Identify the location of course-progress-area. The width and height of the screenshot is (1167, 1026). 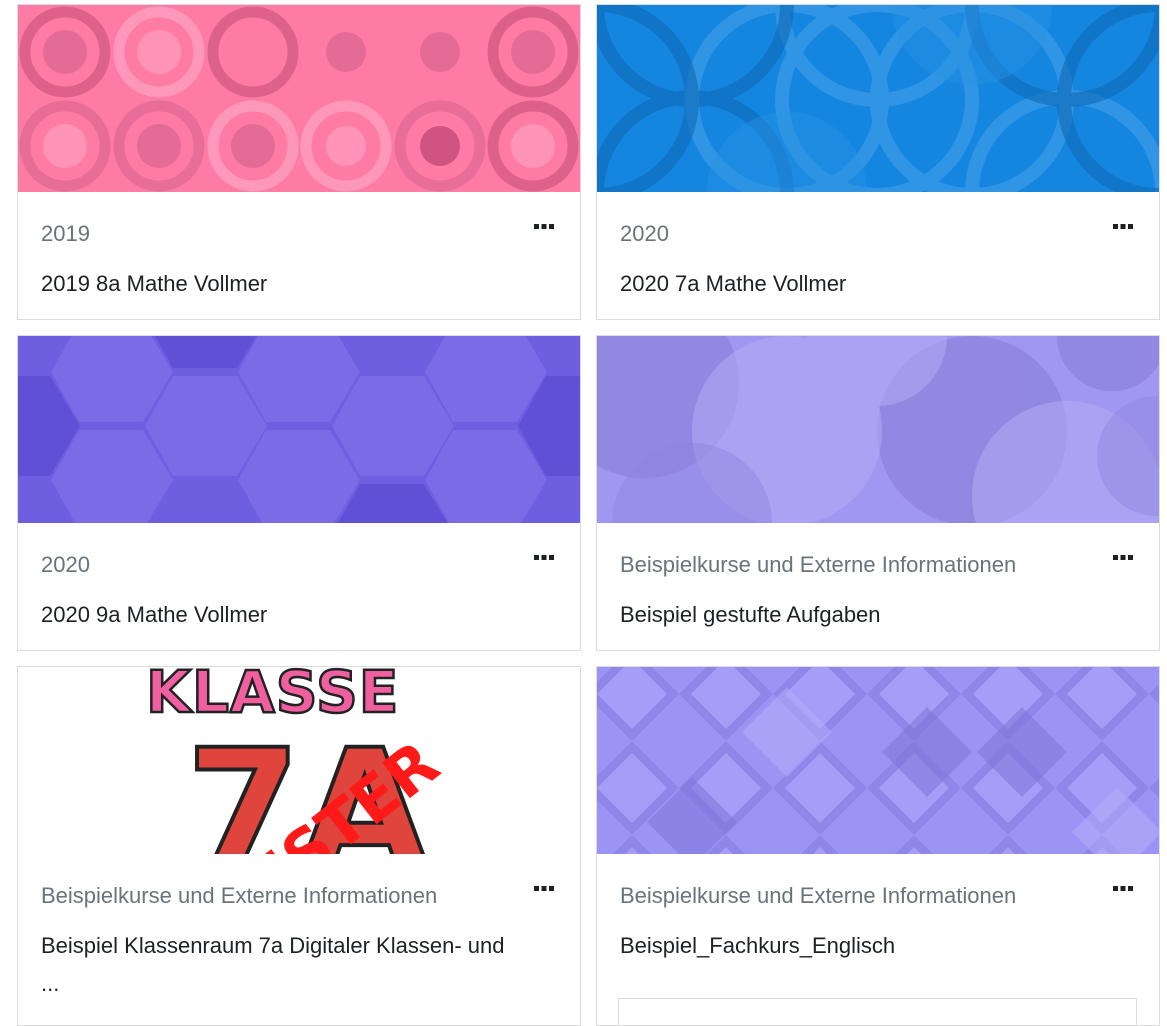
(877, 1011).